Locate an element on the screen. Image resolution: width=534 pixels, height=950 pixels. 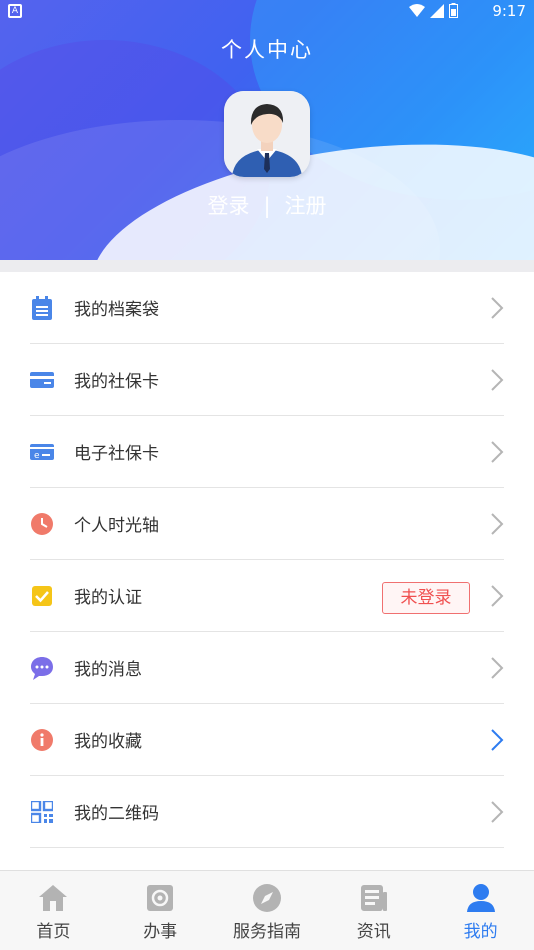
menu-item-messages: 我的消息 is located at coordinates (267, 668).